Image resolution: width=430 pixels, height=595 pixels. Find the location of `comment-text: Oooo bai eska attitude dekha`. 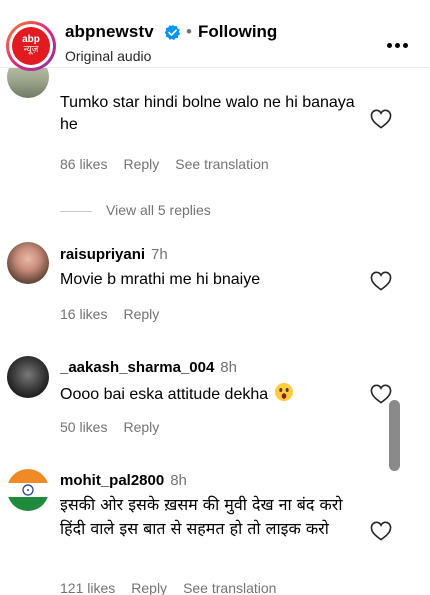

comment-text: Oooo bai eska attitude dekha is located at coordinates (210, 394).